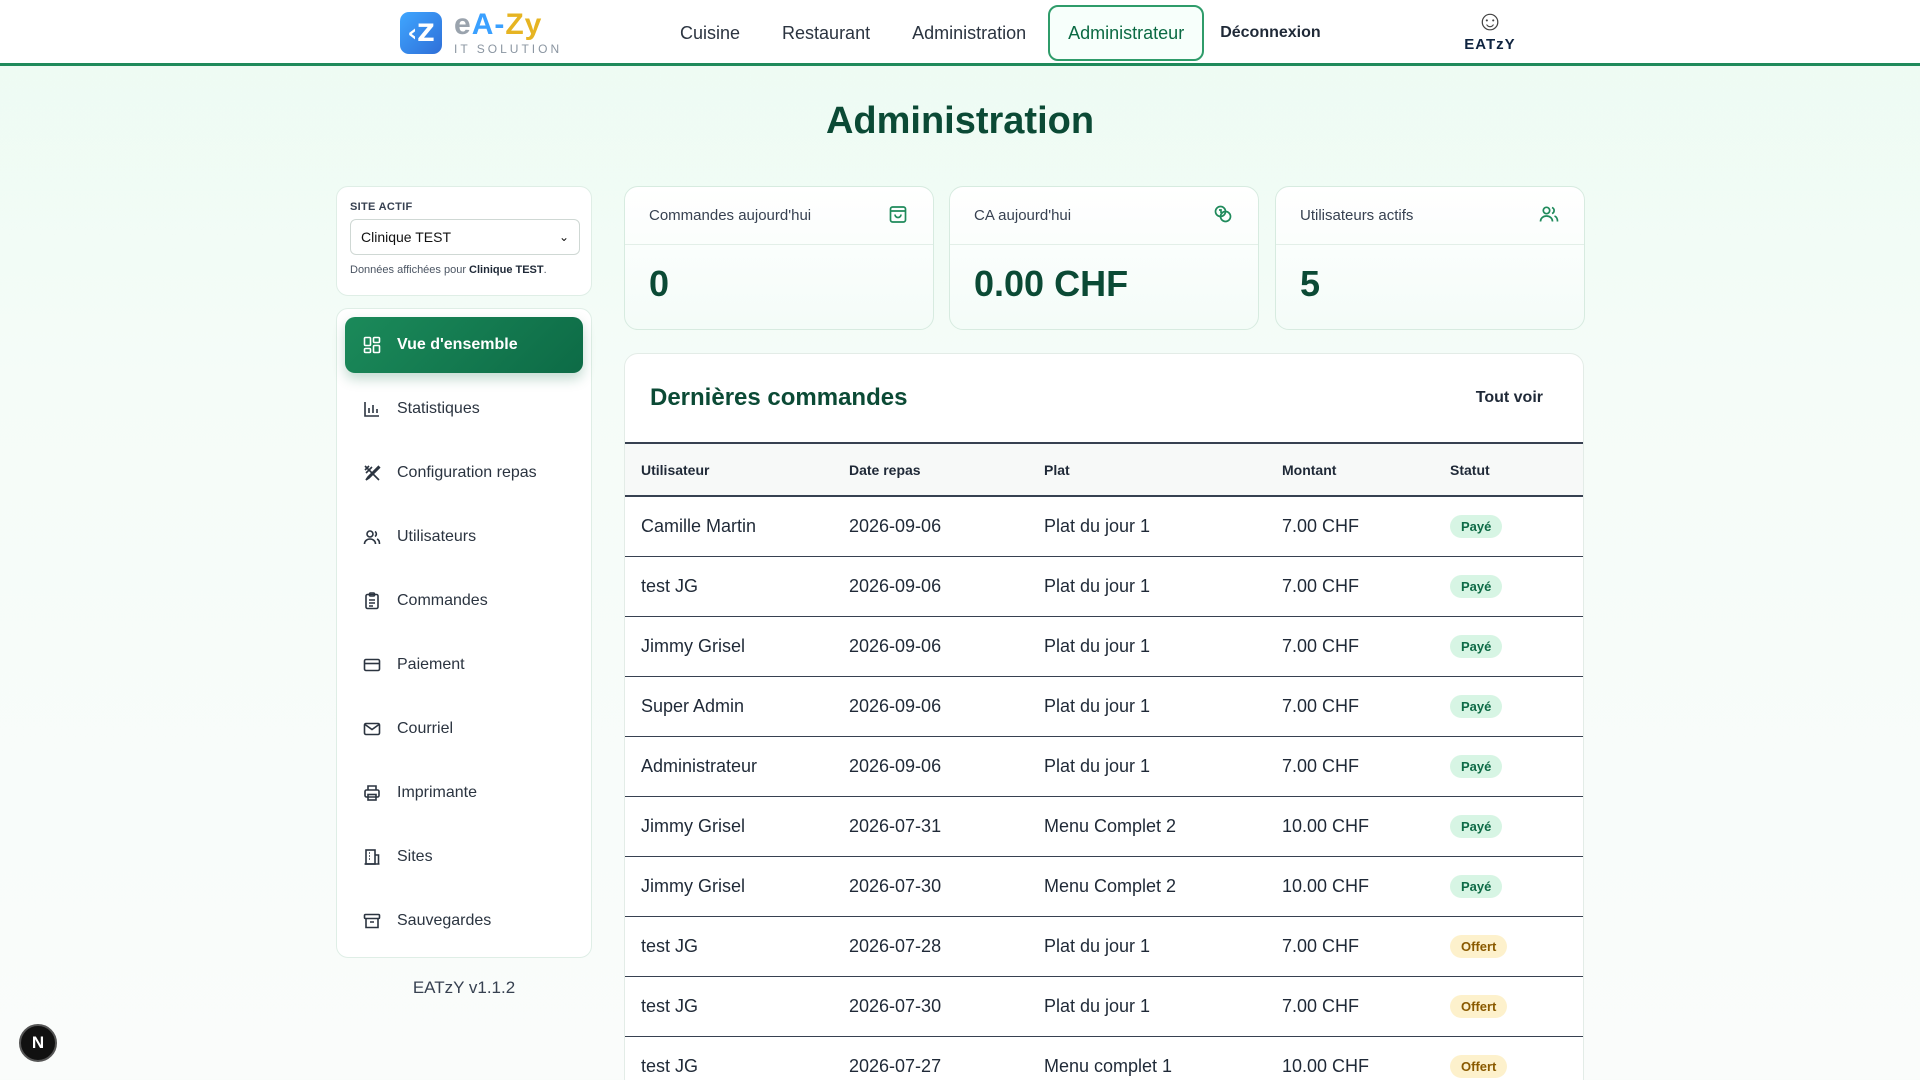 The width and height of the screenshot is (1920, 1080). What do you see at coordinates (779, 397) in the screenshot?
I see `recent-orders-title: Dernières commandes` at bounding box center [779, 397].